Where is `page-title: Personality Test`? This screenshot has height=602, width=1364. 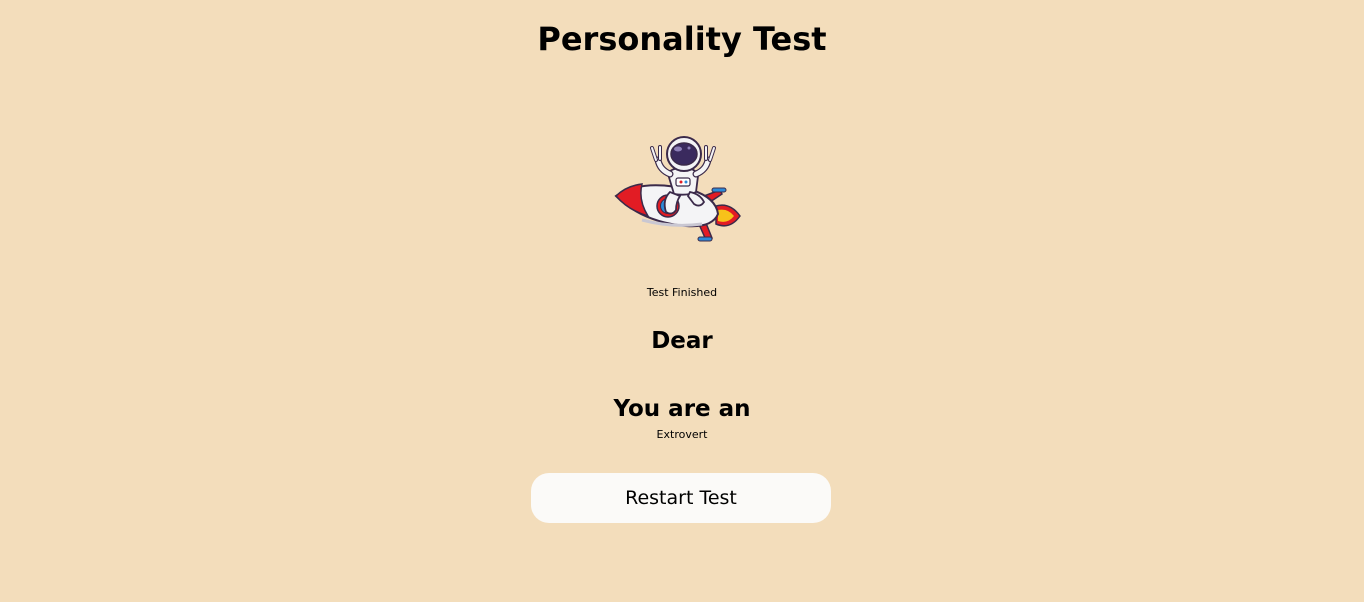
page-title: Personality Test is located at coordinates (682, 39).